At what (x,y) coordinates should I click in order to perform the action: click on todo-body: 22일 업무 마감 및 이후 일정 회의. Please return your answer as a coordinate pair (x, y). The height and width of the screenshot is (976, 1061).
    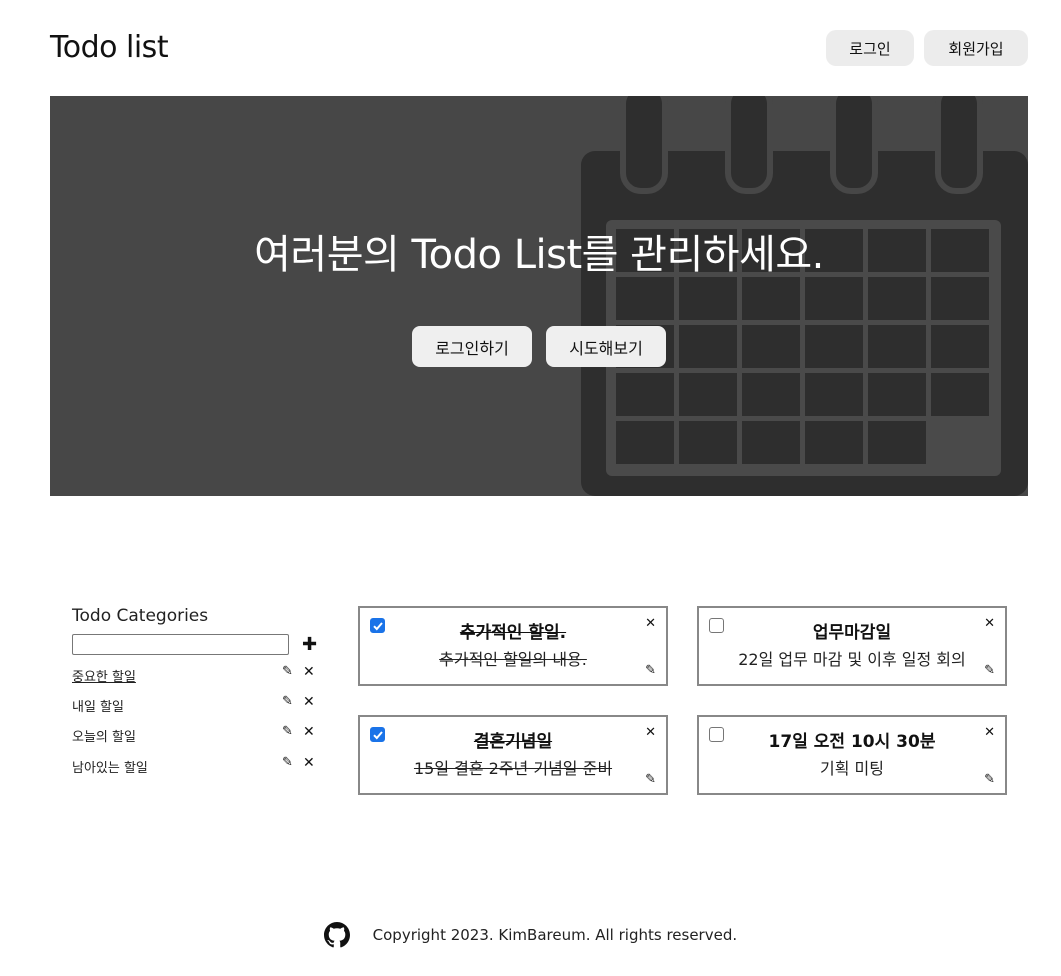
    Looking at the image, I should click on (852, 659).